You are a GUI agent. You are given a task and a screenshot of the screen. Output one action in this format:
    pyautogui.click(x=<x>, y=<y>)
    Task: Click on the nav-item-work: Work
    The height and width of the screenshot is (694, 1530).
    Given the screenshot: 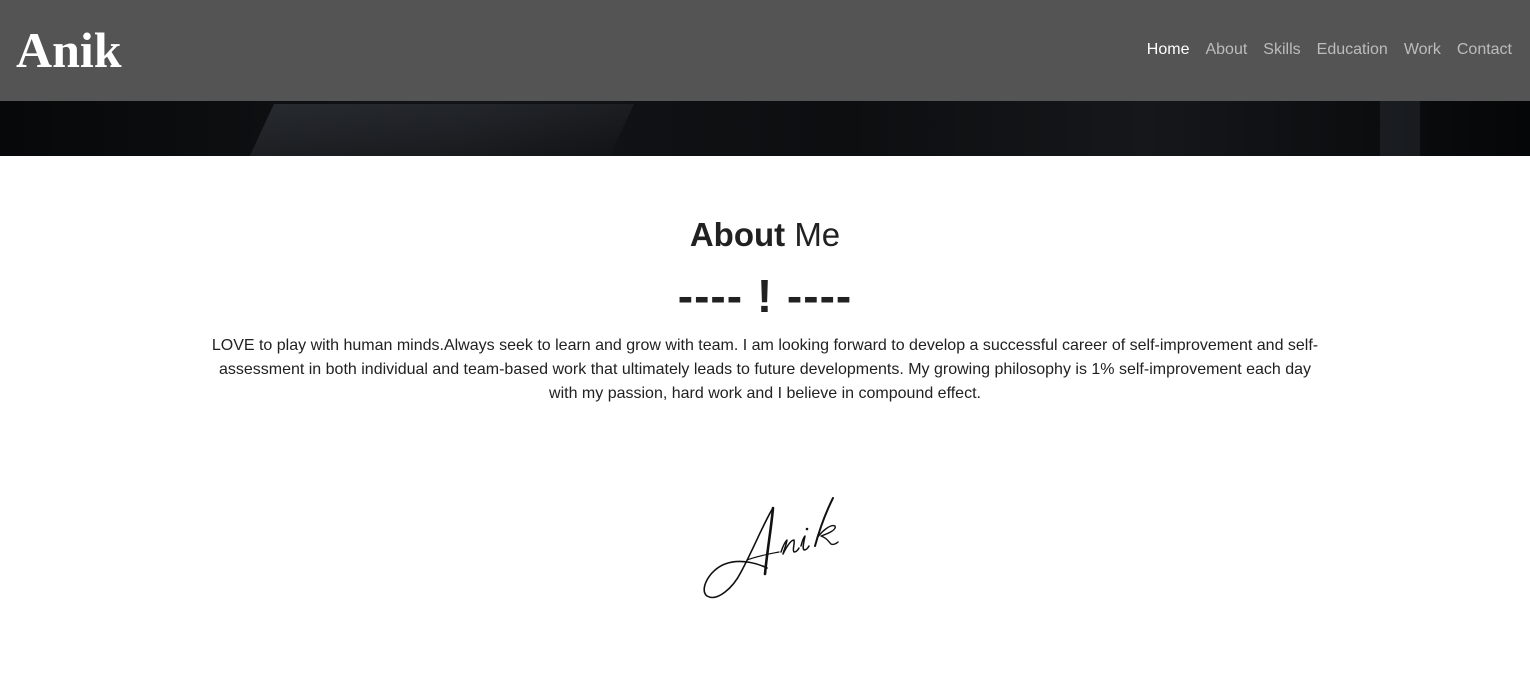 What is the action you would take?
    pyautogui.click(x=1422, y=50)
    